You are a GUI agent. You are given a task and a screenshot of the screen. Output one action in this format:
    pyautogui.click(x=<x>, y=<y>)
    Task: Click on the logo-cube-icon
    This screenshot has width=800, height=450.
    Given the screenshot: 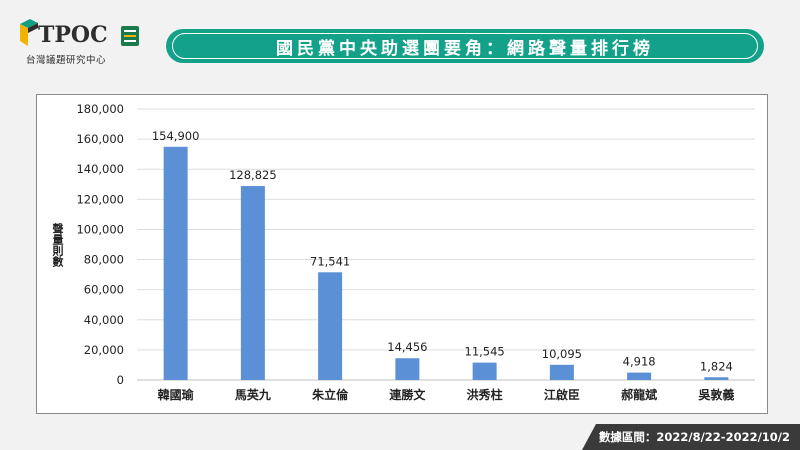 What is the action you would take?
    pyautogui.click(x=29, y=32)
    